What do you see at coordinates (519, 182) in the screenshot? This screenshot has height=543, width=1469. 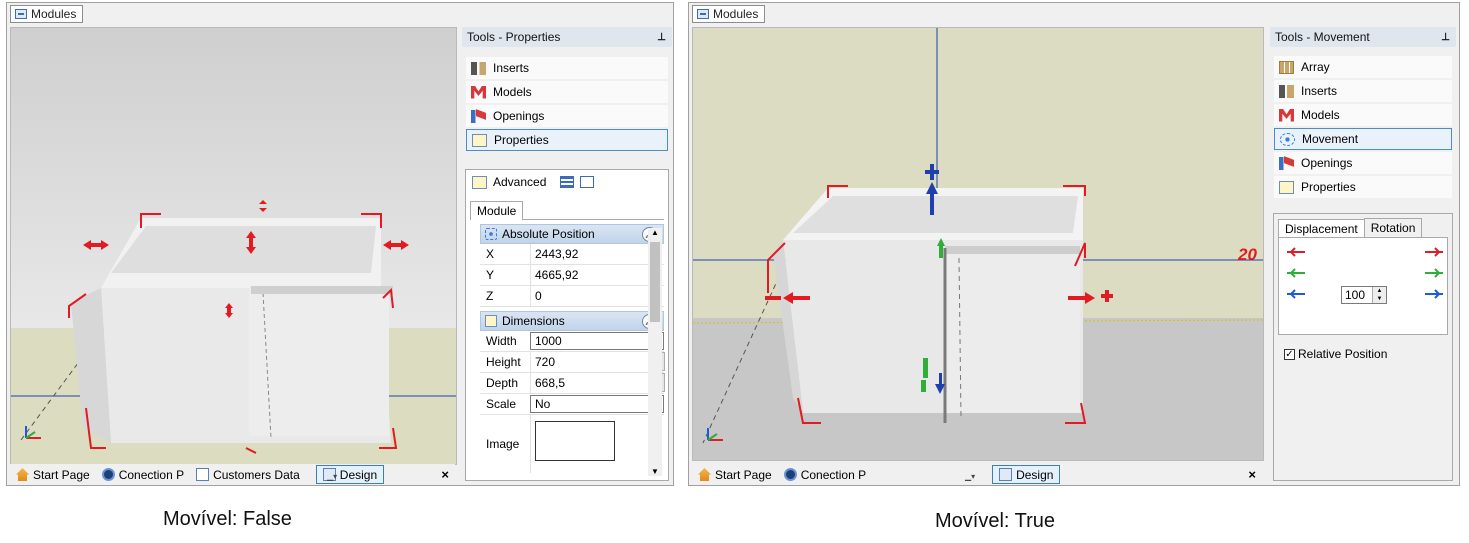 I see `advanced-label: Advanced` at bounding box center [519, 182].